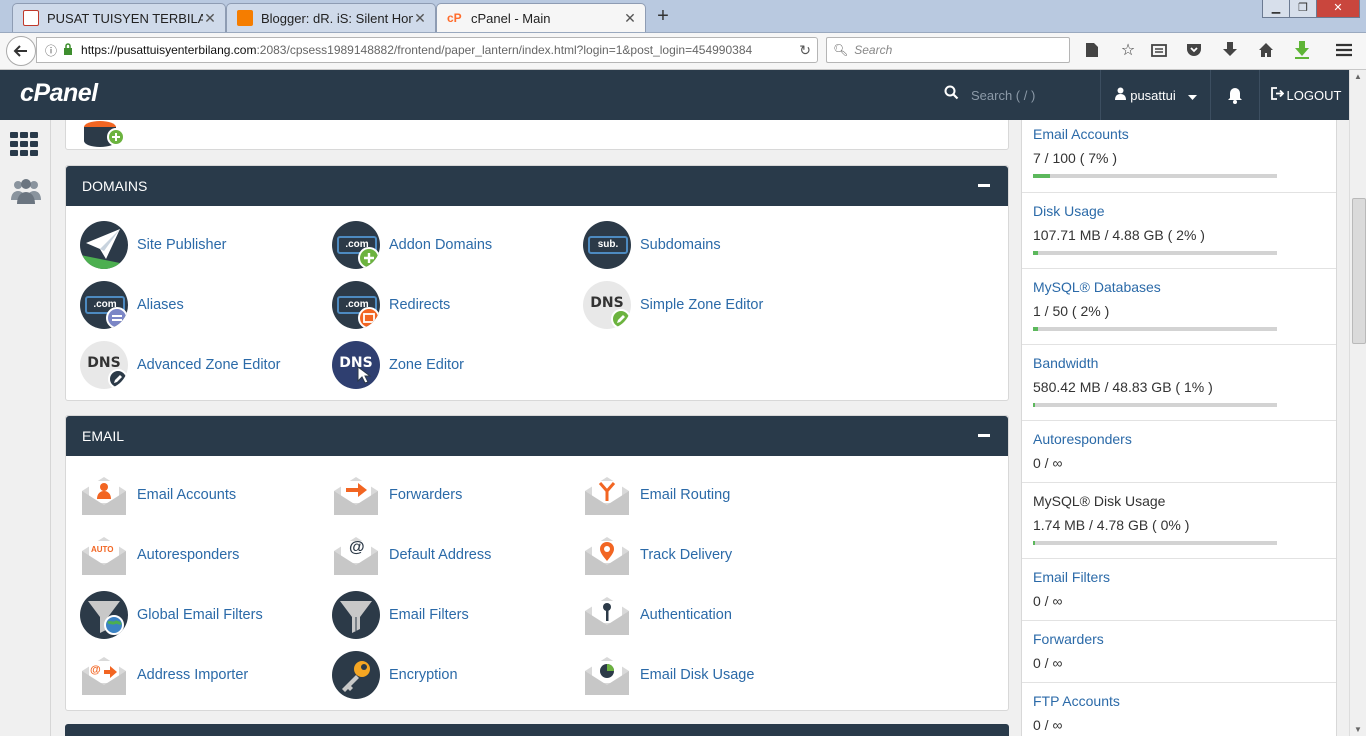 The width and height of the screenshot is (1366, 736). I want to click on window-close-button: ✕, so click(1338, 9).